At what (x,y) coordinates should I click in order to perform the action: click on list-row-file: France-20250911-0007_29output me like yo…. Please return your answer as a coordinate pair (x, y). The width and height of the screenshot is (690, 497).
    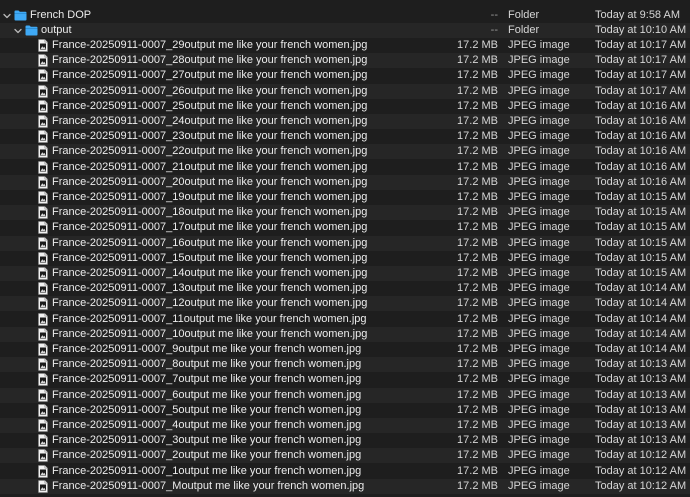
    Looking at the image, I should click on (345, 45).